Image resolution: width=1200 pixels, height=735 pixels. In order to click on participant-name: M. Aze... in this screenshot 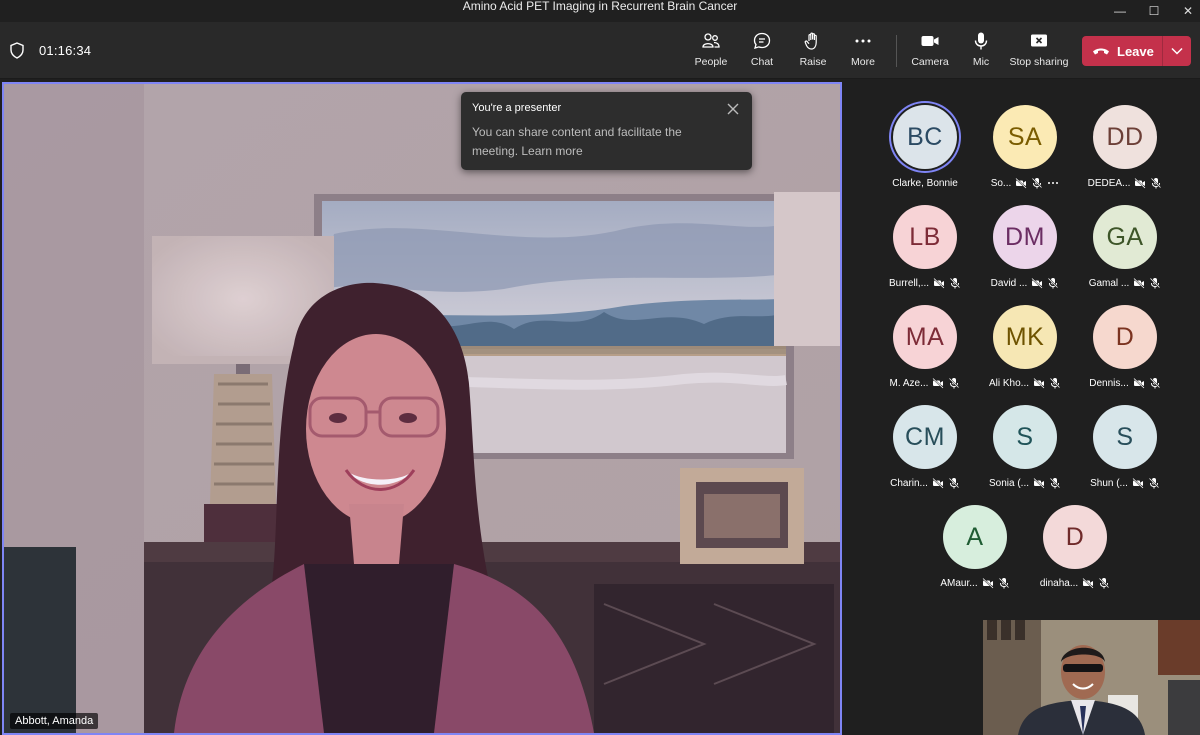, I will do `click(909, 383)`.